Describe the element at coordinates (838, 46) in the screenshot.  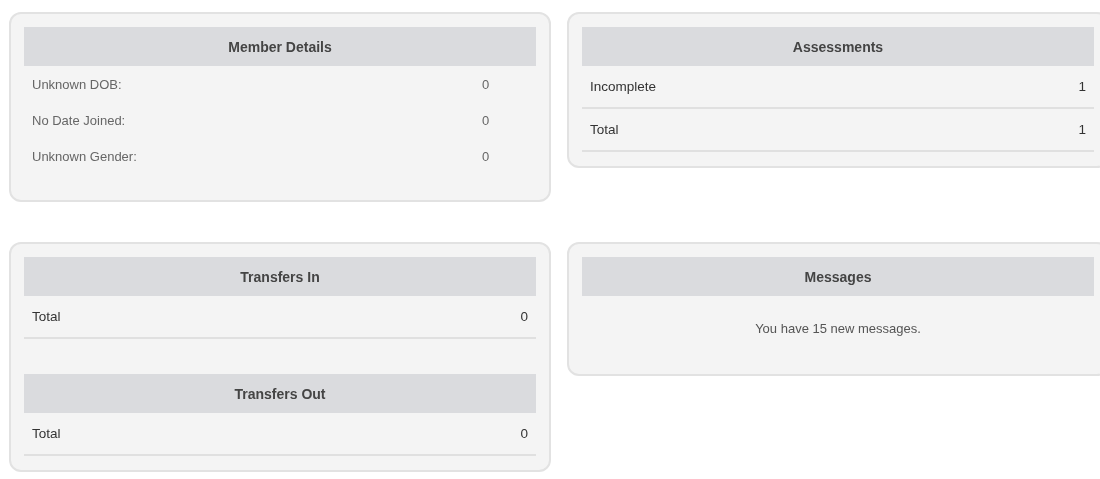
I see `section-header: Assessments` at that location.